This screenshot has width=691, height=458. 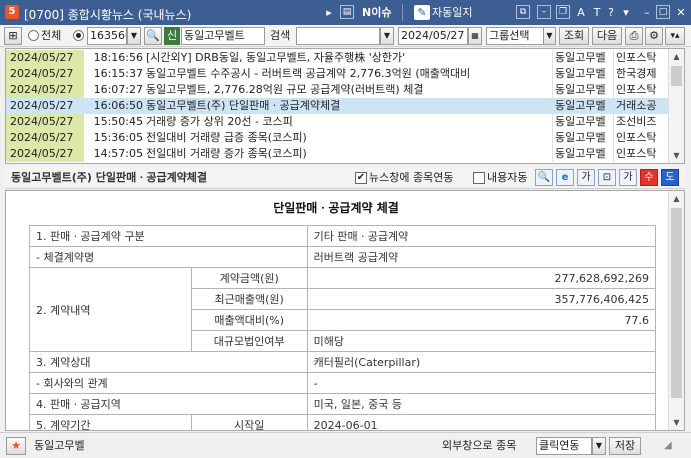 What do you see at coordinates (387, 36) in the screenshot?
I see `keyword-dropdown-icon: ▼` at bounding box center [387, 36].